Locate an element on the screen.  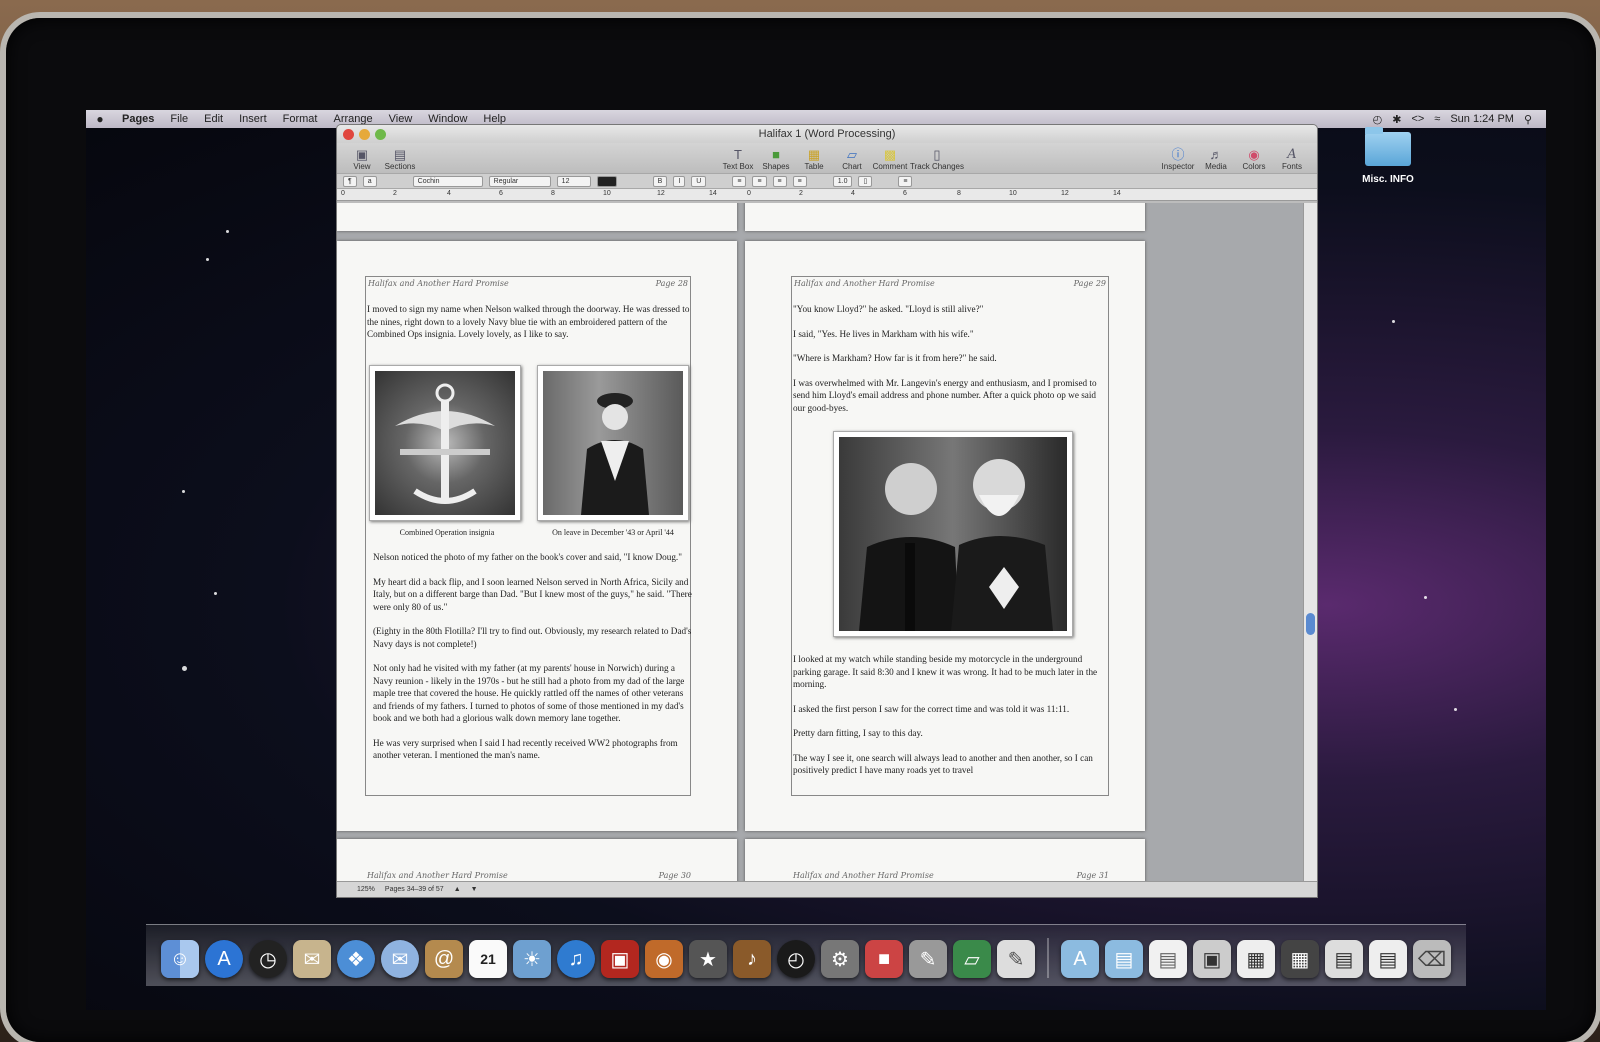
ical-icon: 21 is located at coordinates (488, 959).